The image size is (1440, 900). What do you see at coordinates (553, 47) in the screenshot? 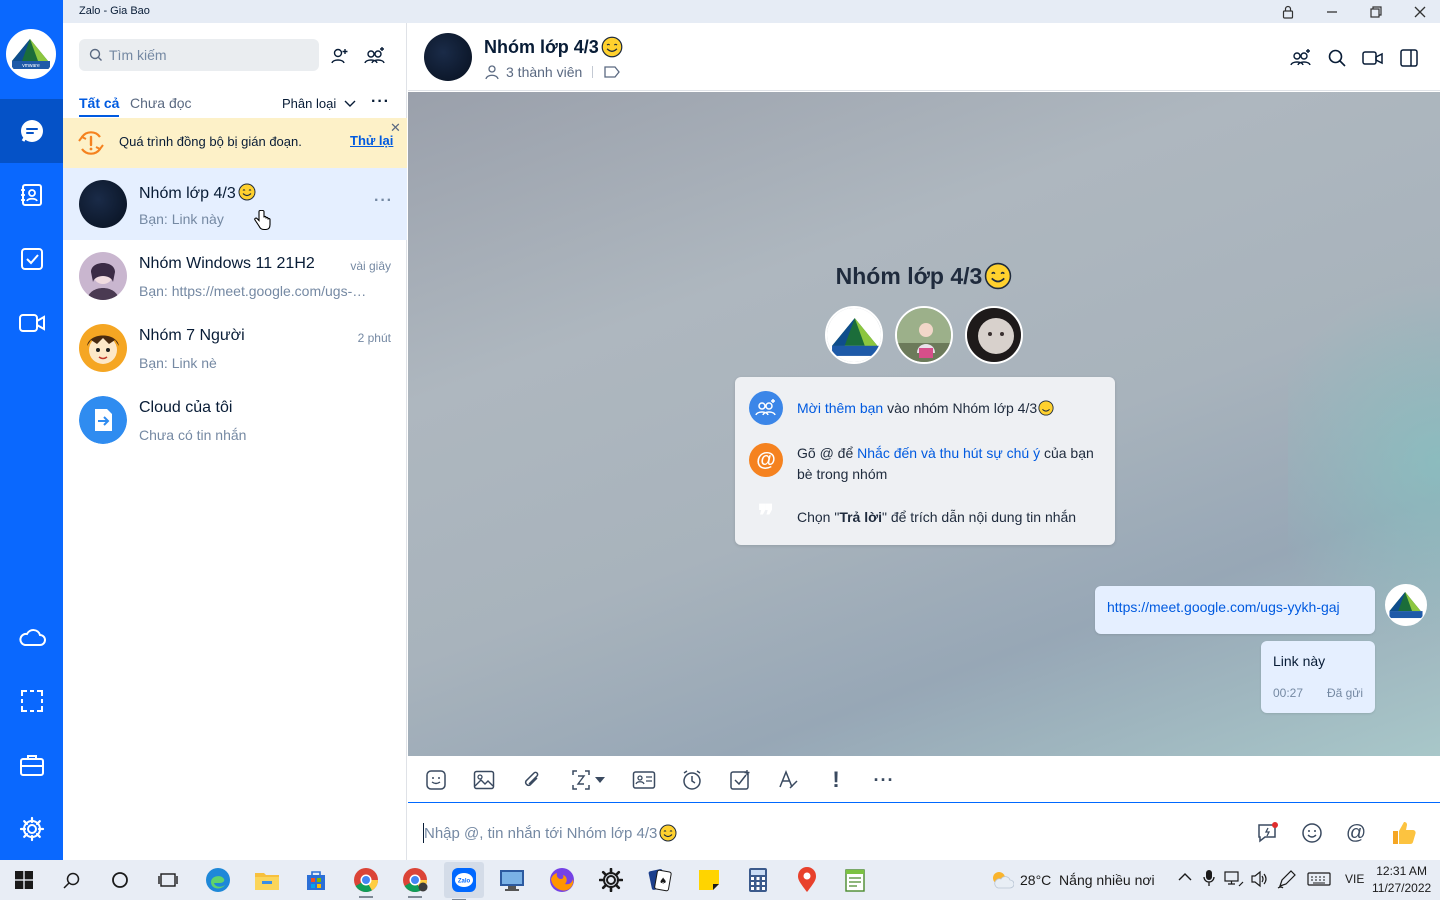
I see `chat-title: Nhóm lớp 4/3` at bounding box center [553, 47].